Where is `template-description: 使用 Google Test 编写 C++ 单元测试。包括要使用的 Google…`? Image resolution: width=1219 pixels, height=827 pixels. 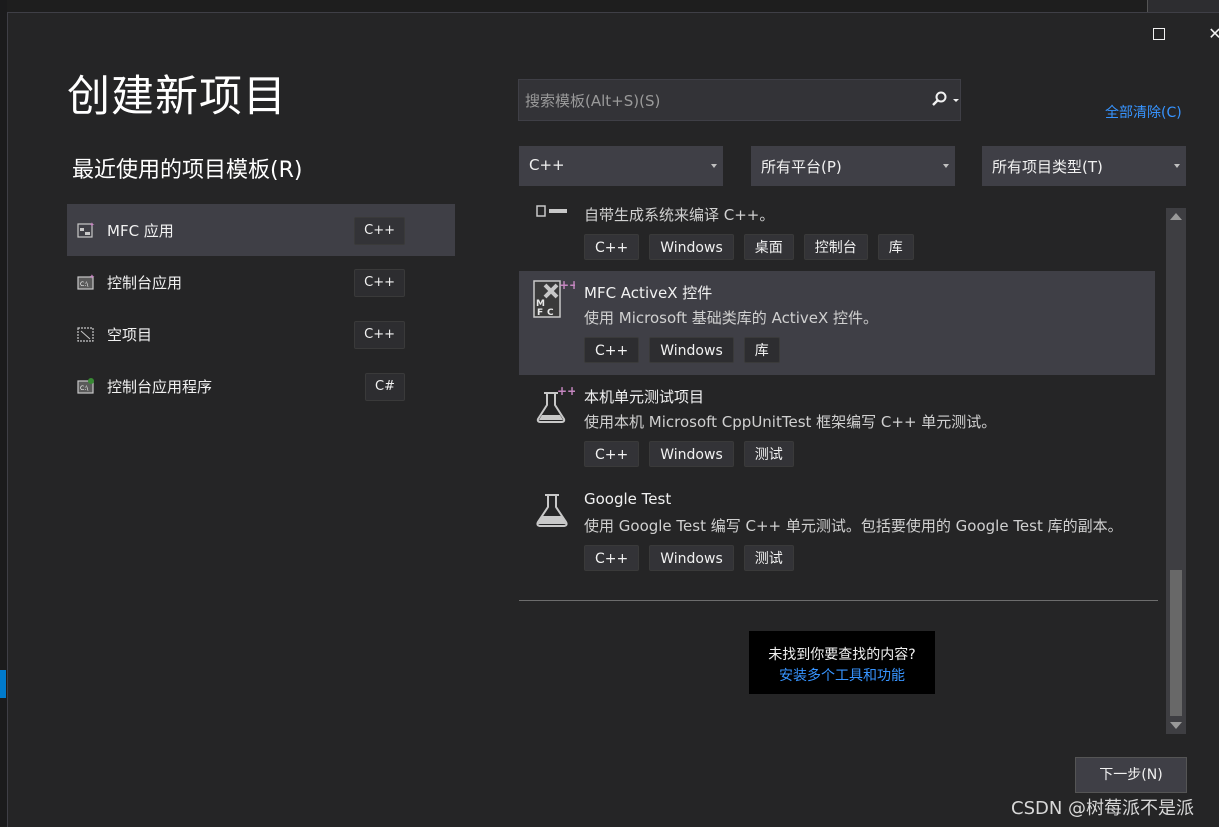
template-description: 使用 Google Test 编写 C++ 单元测试。包括要使用的 Google… is located at coordinates (853, 526).